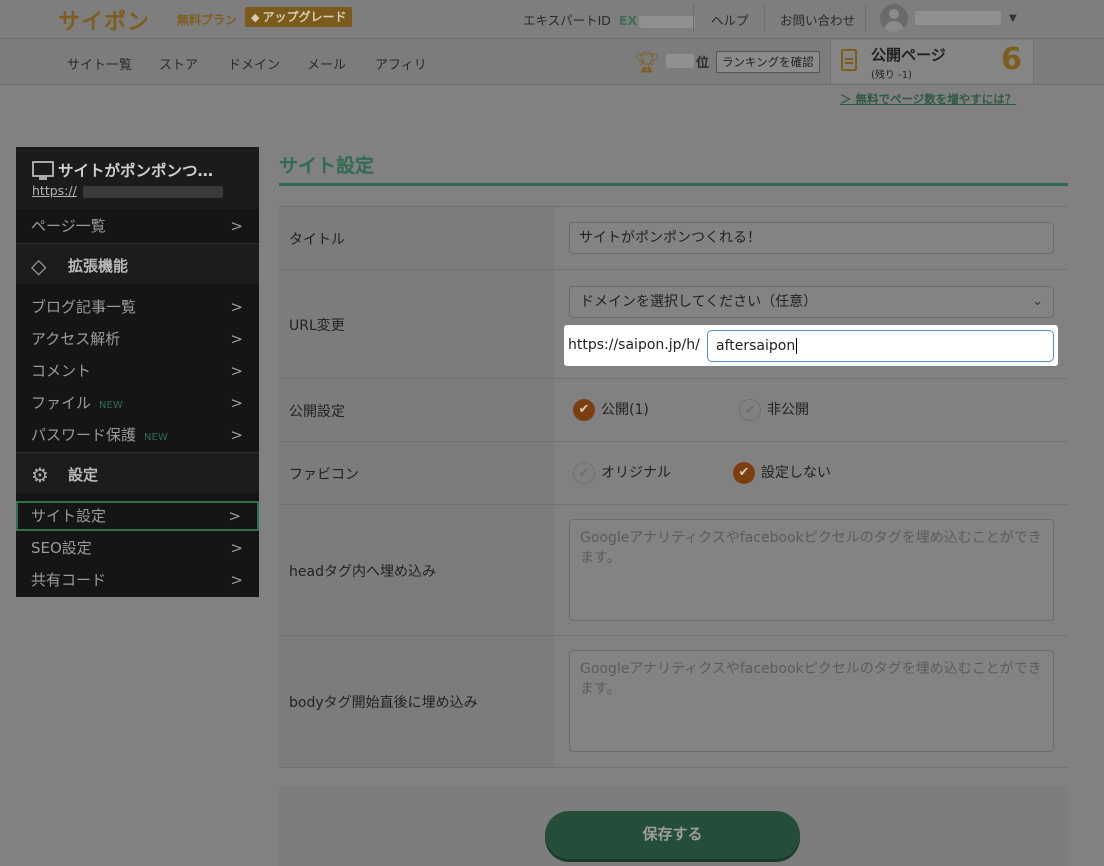  I want to click on url-label: URL変更, so click(417, 324).